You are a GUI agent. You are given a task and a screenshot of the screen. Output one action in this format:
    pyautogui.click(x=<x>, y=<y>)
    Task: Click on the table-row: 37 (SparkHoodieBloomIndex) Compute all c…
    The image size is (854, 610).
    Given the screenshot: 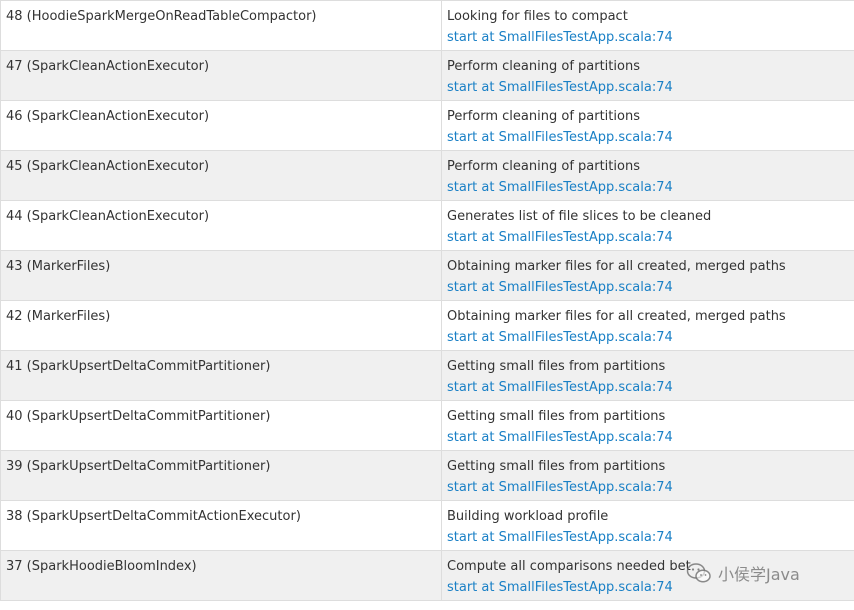 What is the action you would take?
    pyautogui.click(x=427, y=575)
    